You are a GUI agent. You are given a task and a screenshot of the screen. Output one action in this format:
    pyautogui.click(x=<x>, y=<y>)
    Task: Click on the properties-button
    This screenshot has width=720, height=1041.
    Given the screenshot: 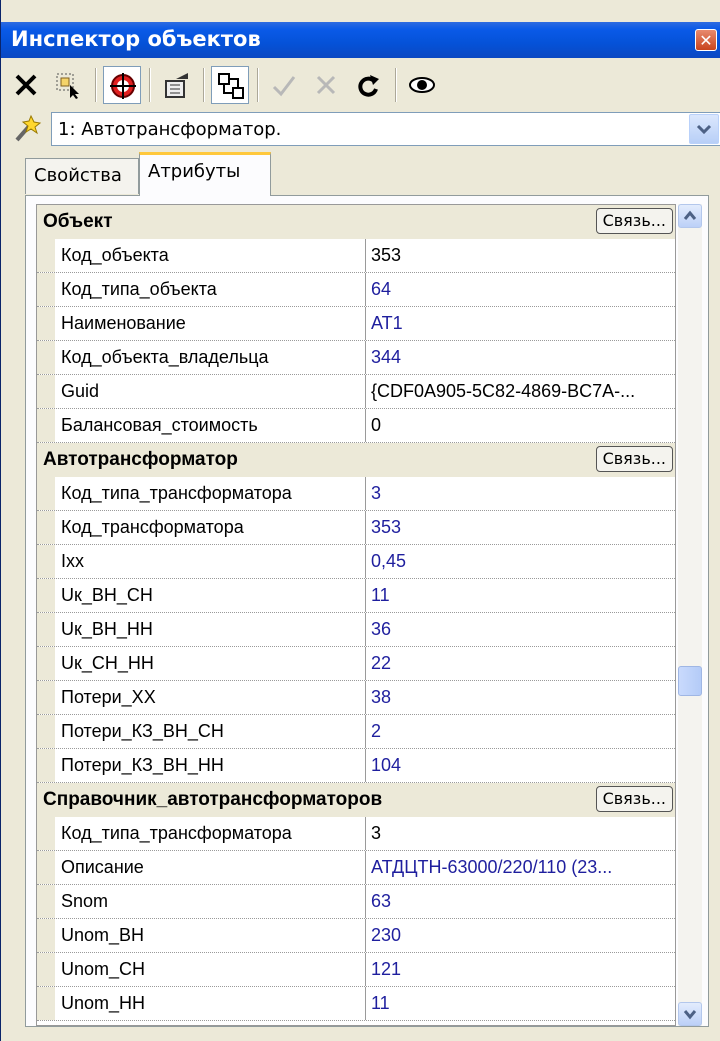 What is the action you would take?
    pyautogui.click(x=176, y=85)
    